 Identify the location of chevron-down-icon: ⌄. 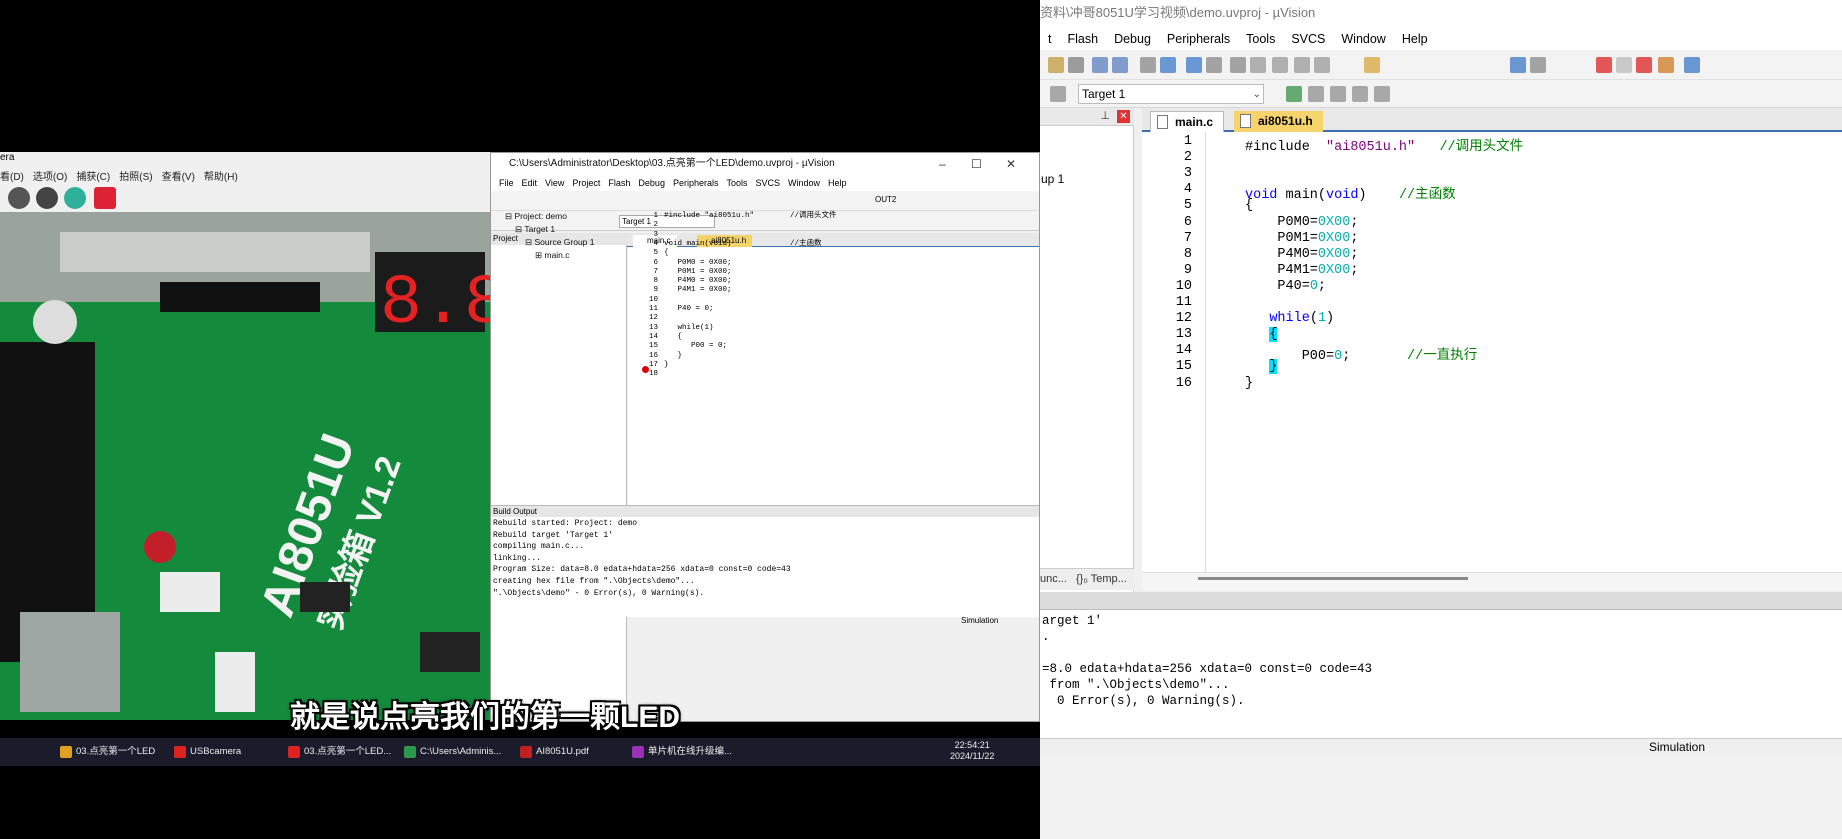
(1257, 95).